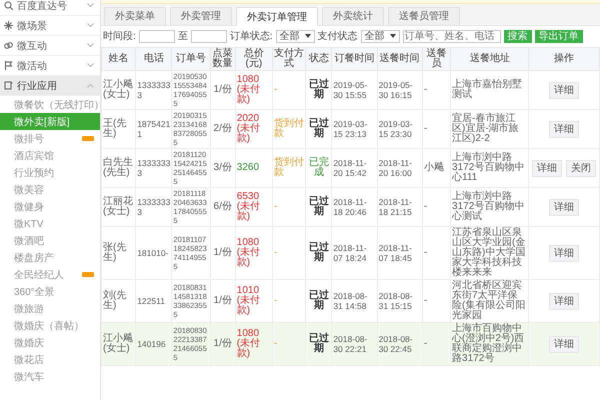 The height and width of the screenshot is (400, 600). I want to click on table-cell: 6530 (未付款), so click(253, 207).